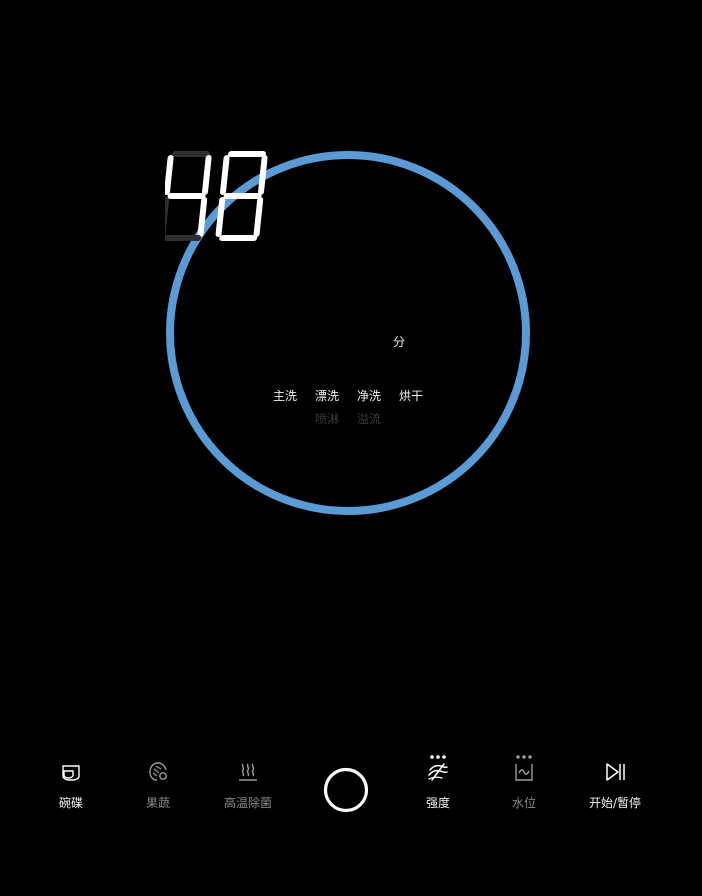 This screenshot has width=702, height=896. I want to click on stage-list-primary: 主洗 漂洗 净洗 烘干, so click(348, 395).